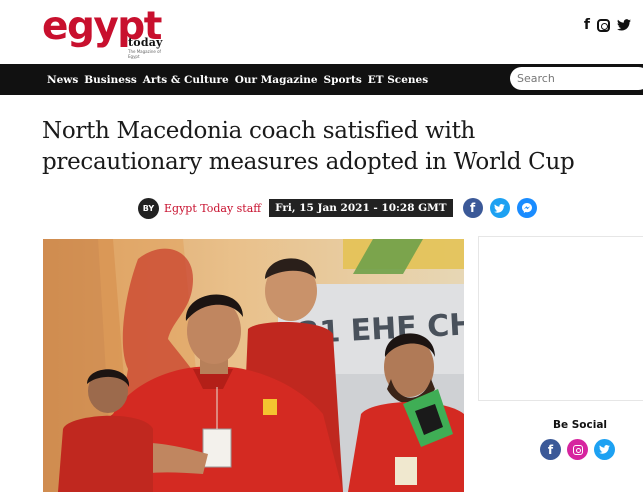 The image size is (643, 500). I want to click on be-social-heading: Be Social, so click(580, 425).